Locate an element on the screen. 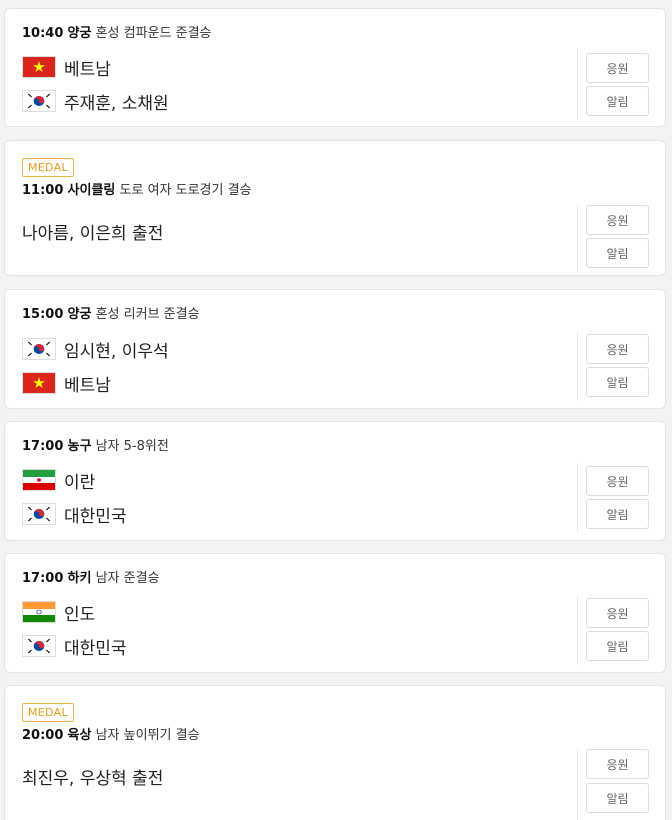 The height and width of the screenshot is (820, 672). team-name: 인도 is located at coordinates (80, 614).